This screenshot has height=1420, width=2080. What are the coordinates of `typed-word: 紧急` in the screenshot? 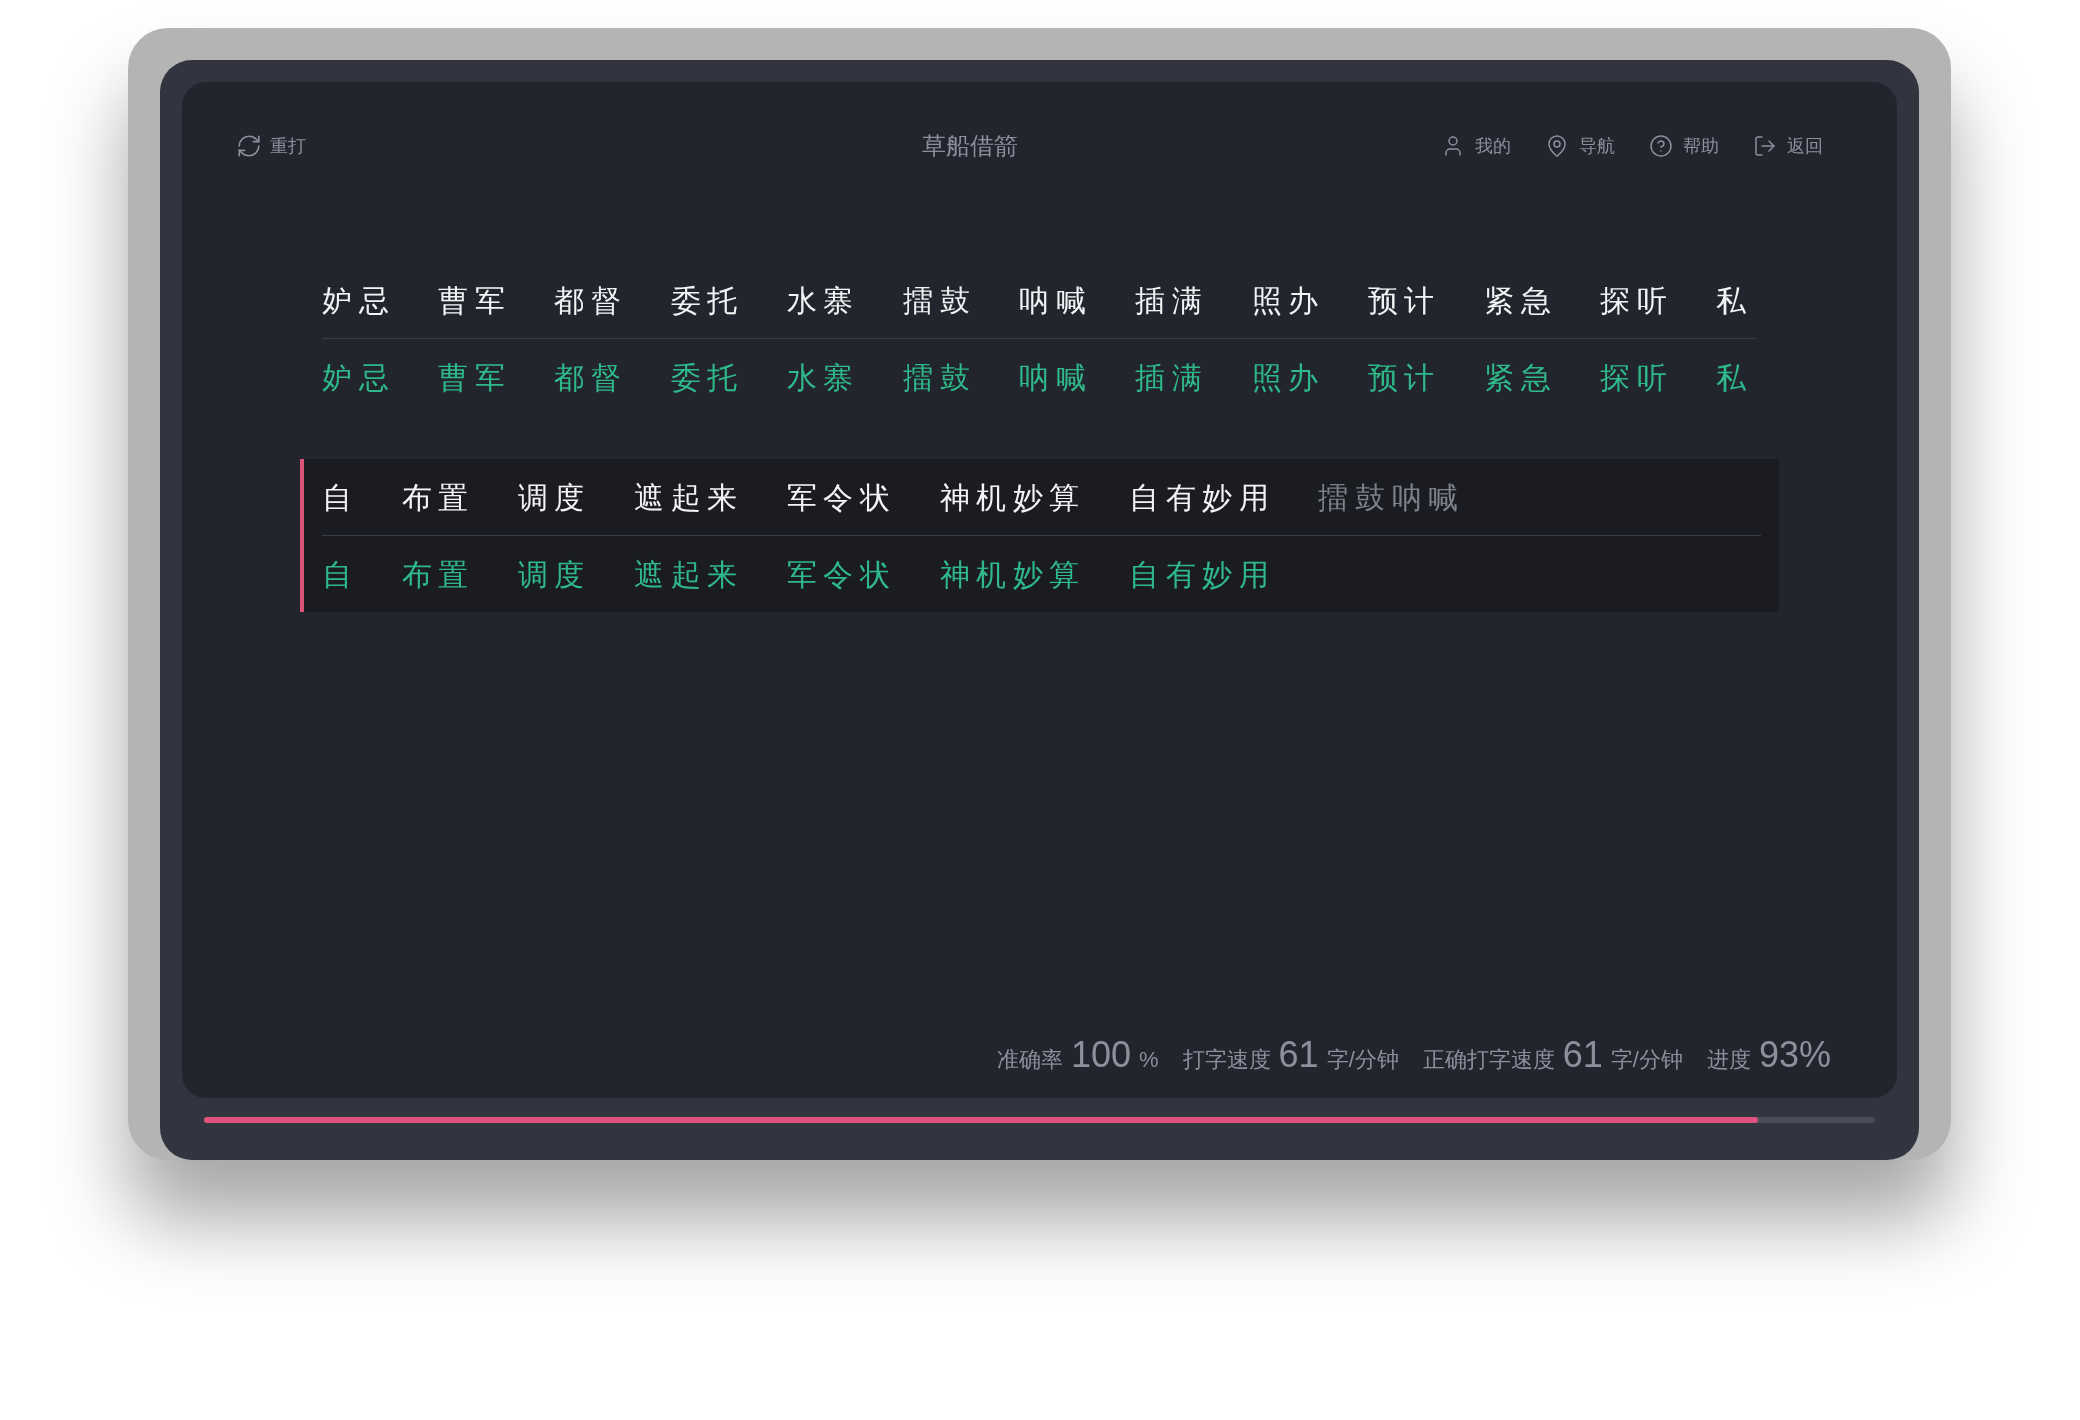 It's located at (1521, 377).